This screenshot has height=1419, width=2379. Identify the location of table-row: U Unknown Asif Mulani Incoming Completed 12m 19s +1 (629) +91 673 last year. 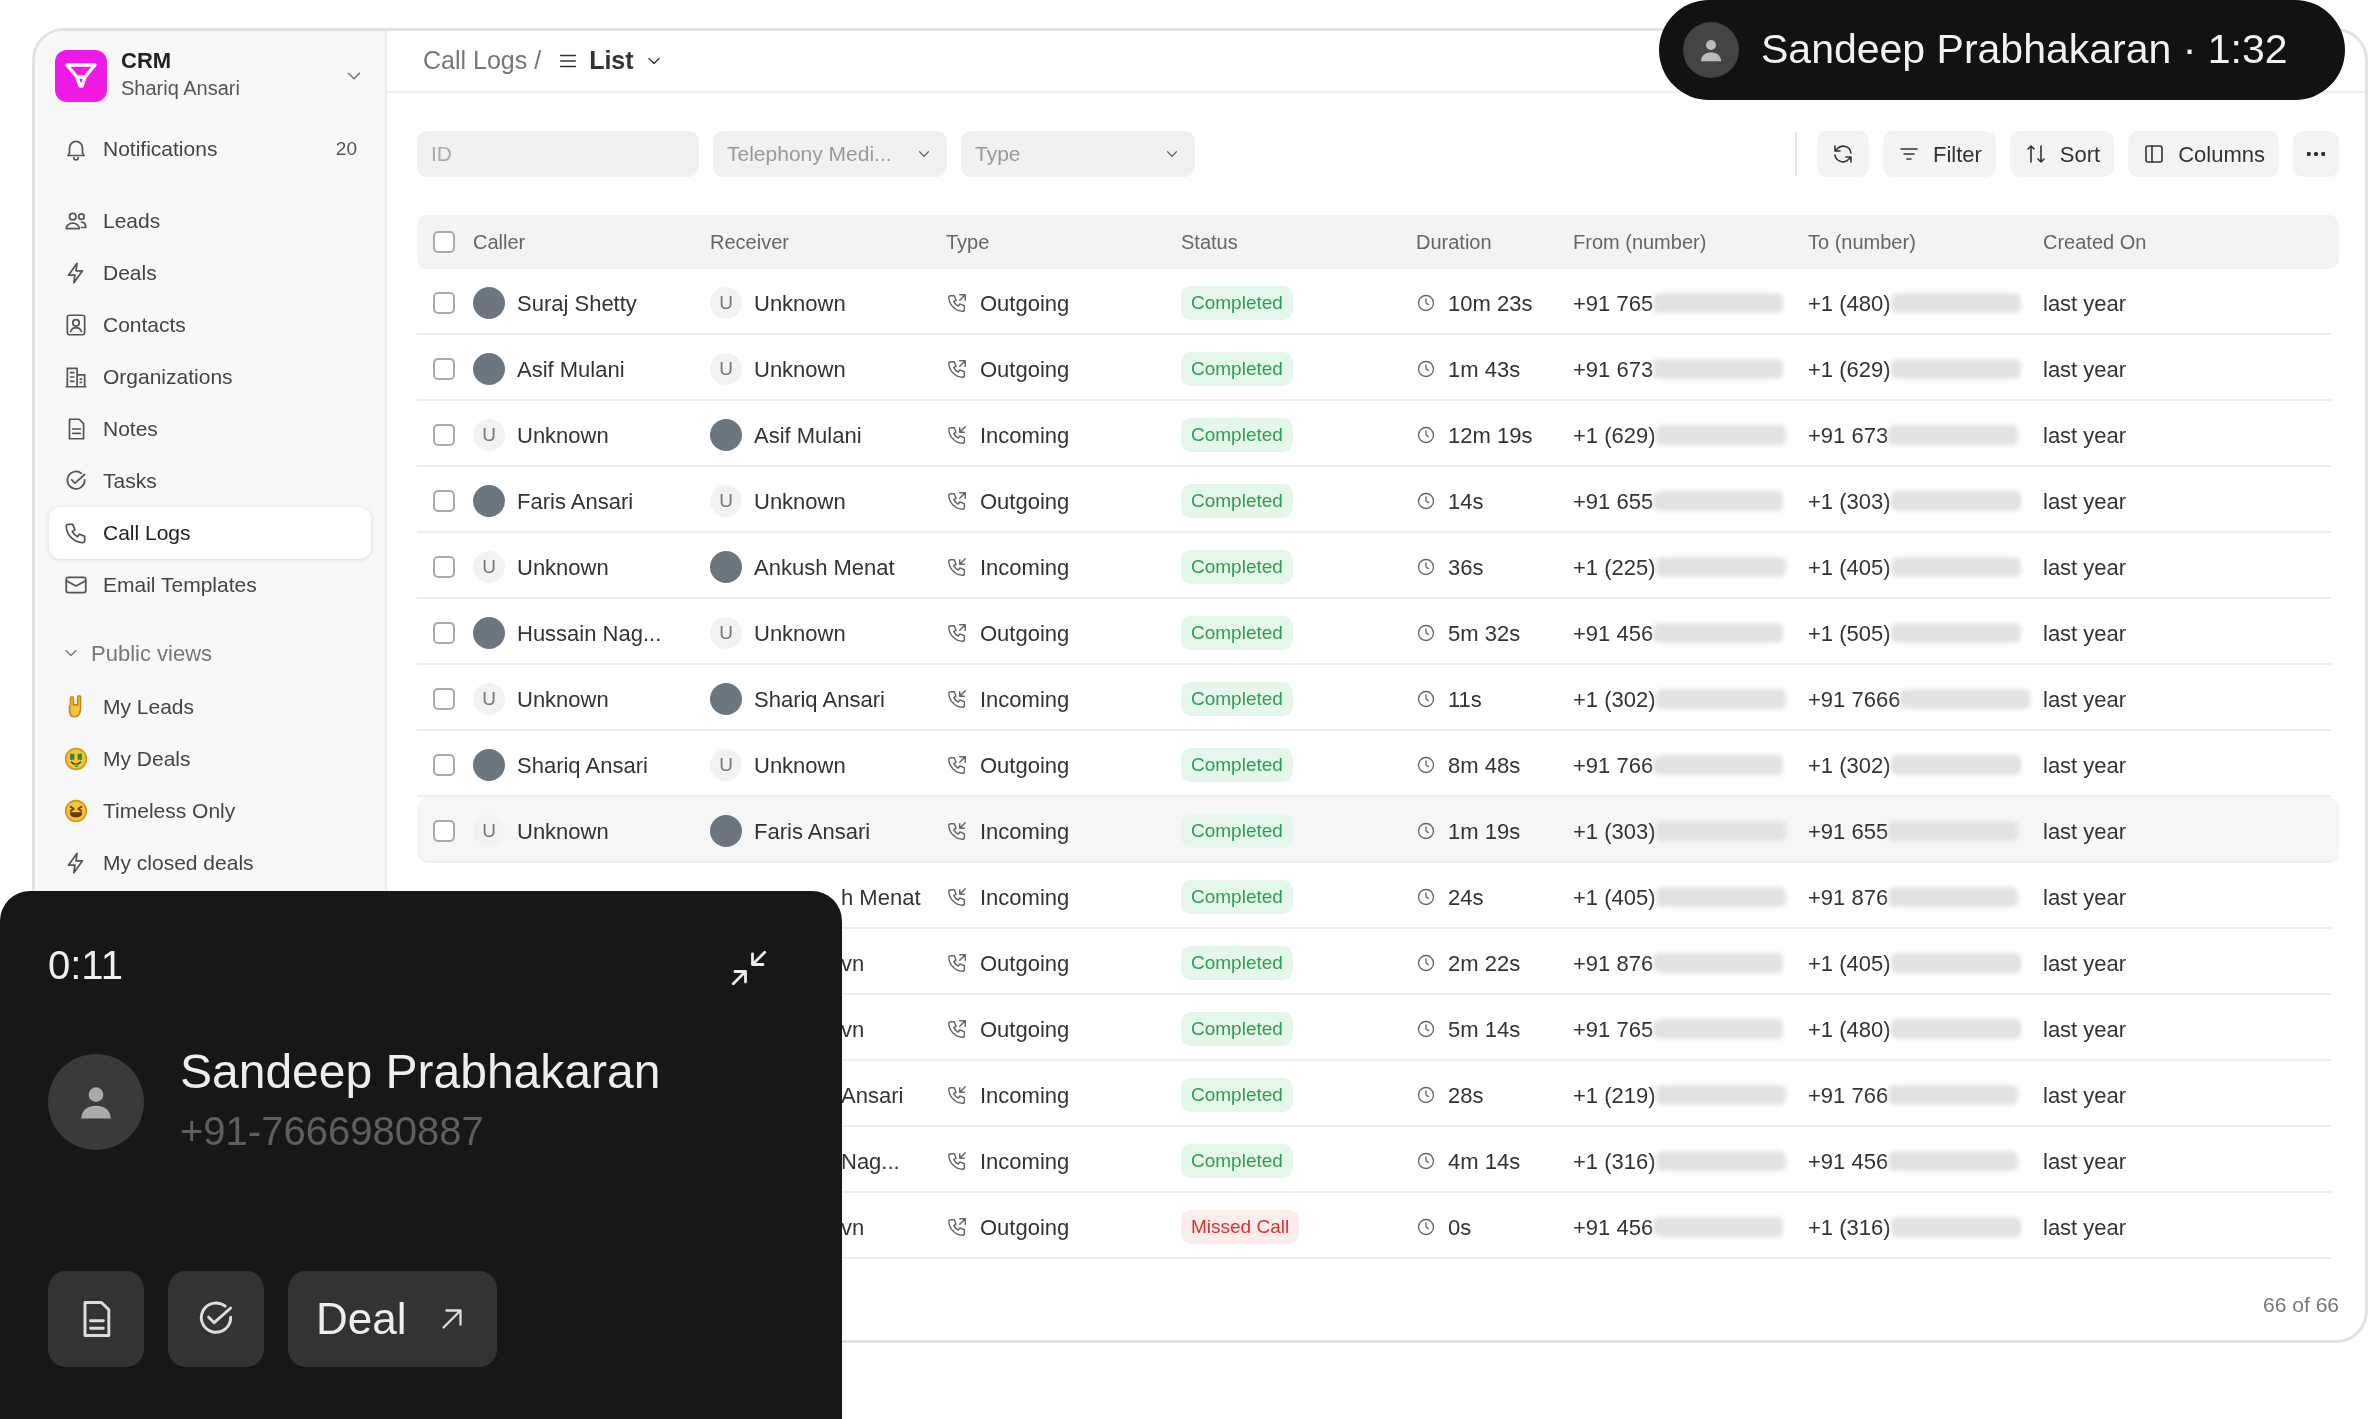
(1374, 434).